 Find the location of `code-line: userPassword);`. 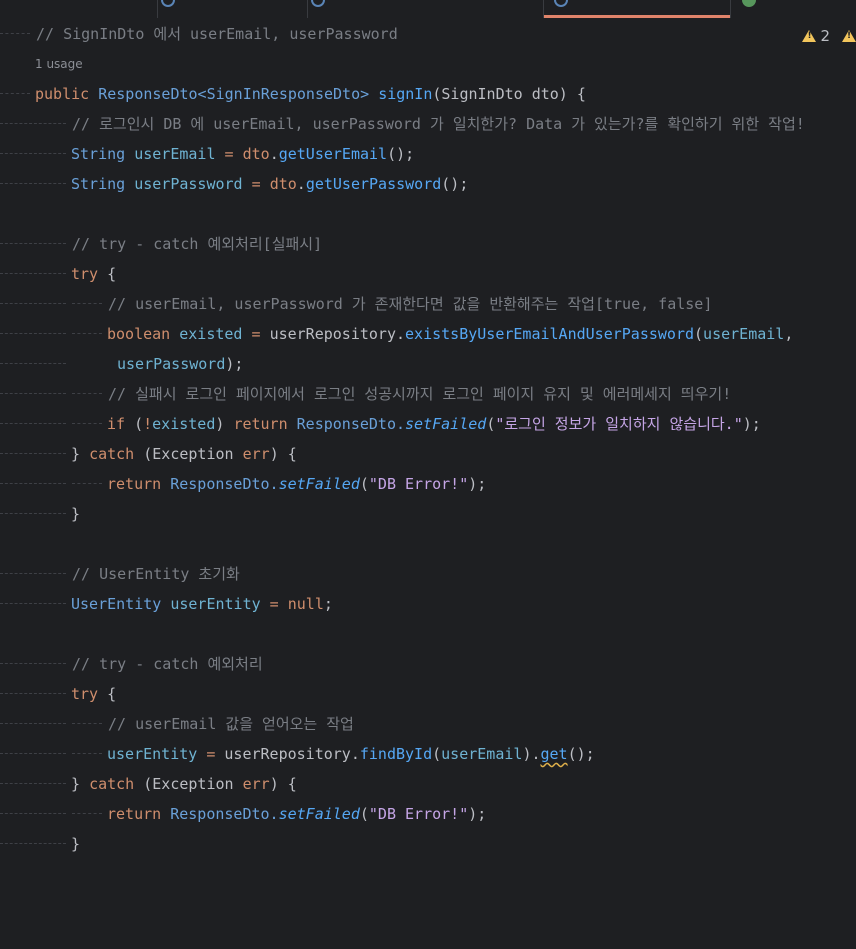

code-line: userPassword); is located at coordinates (428, 364).